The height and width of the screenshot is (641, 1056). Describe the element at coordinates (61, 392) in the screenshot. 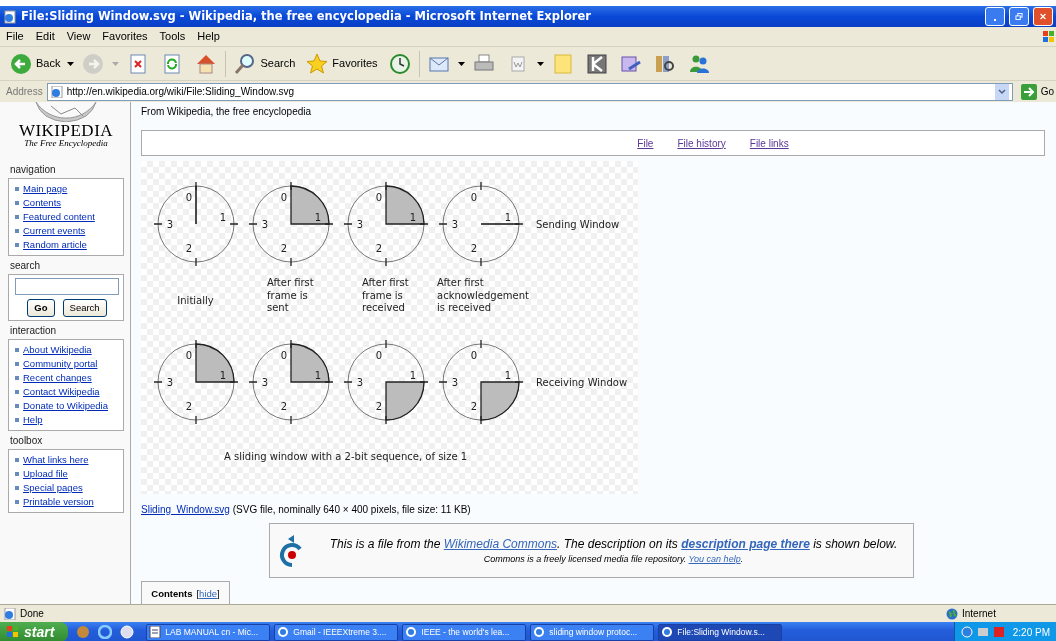

I see `sidebar-link: Contact Wikipedia` at that location.